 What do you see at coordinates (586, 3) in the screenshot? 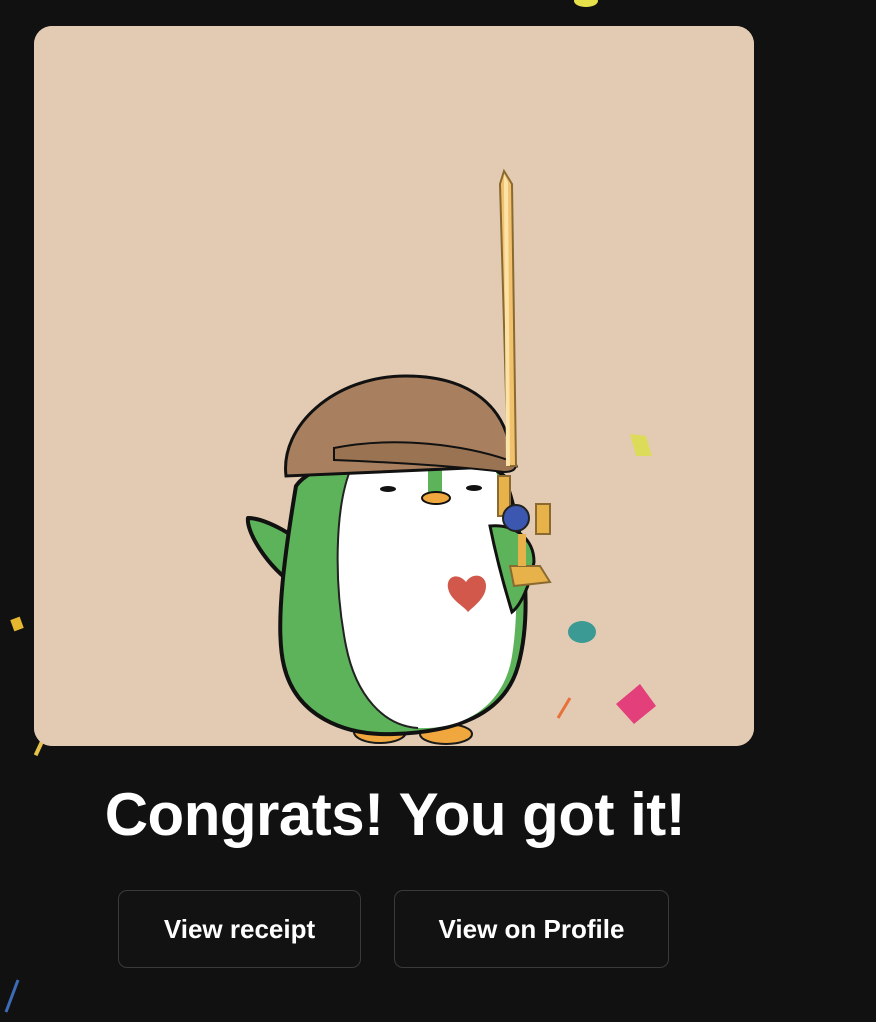
I see `confetti-top` at bounding box center [586, 3].